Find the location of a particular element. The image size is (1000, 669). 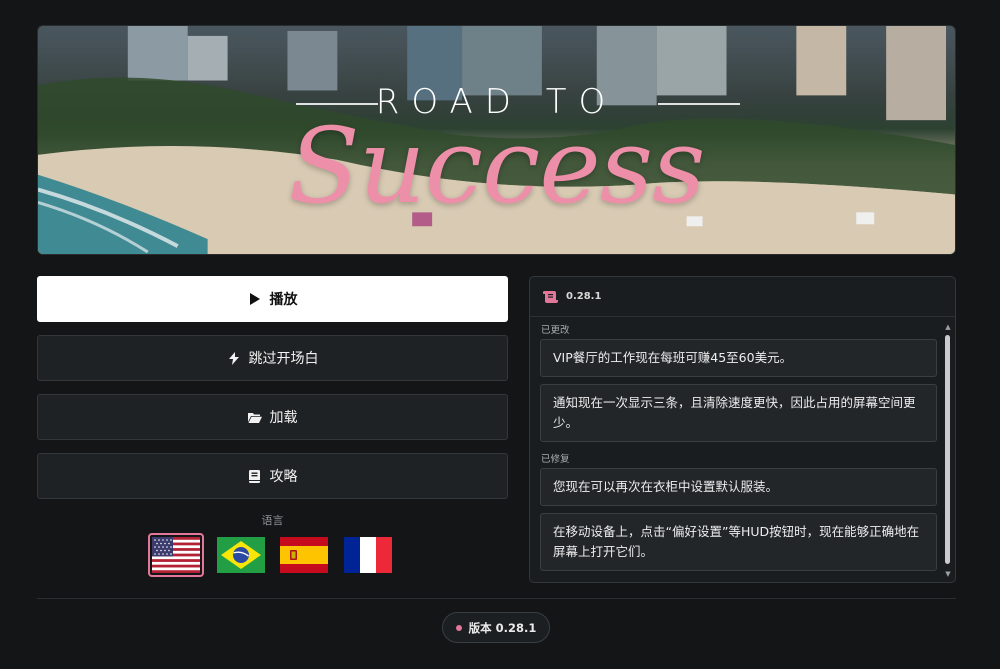

scroll-thumb is located at coordinates (947, 449).